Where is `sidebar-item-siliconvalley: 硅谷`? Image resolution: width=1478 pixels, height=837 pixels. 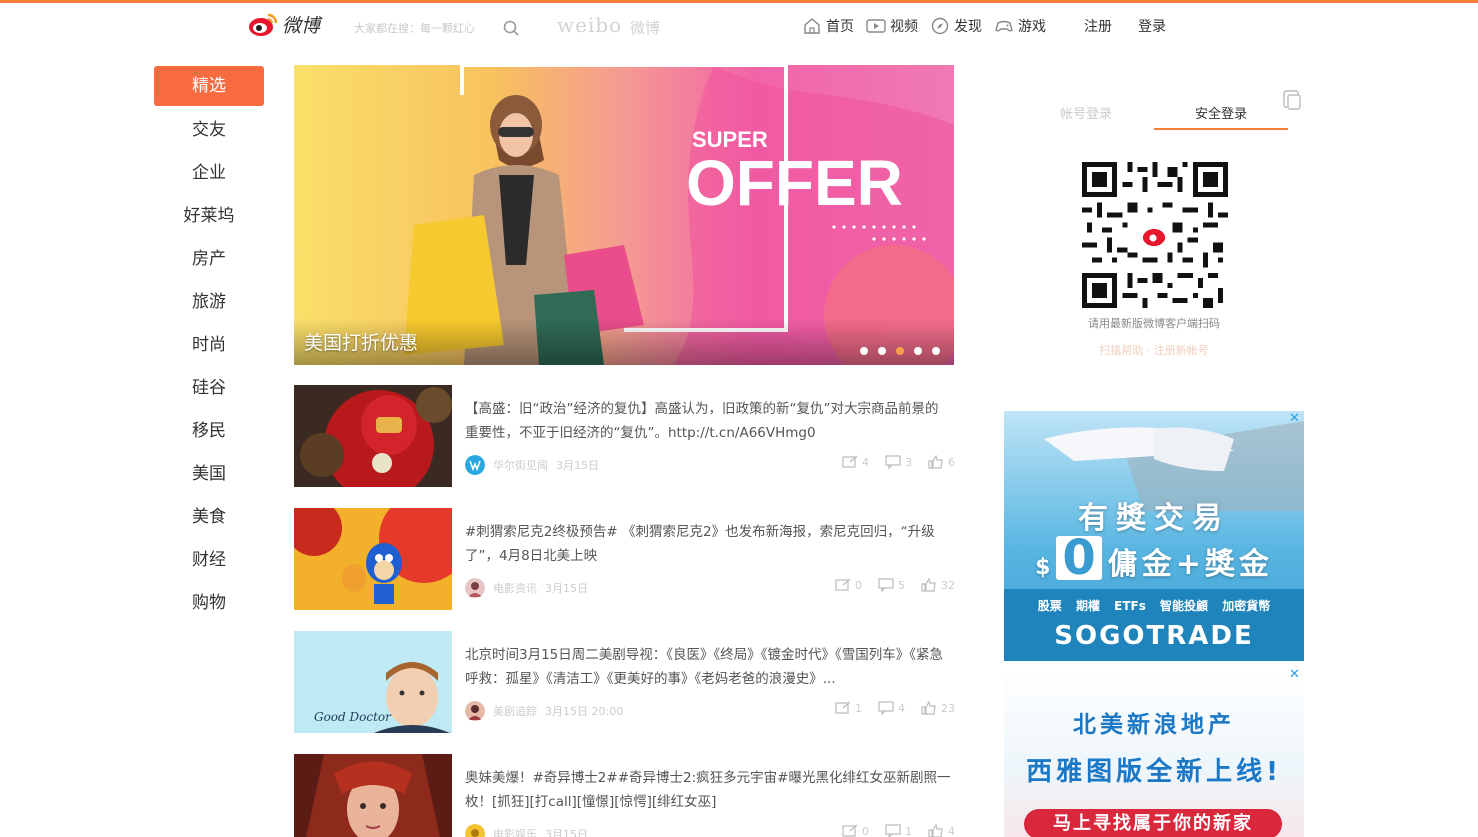 sidebar-item-siliconvalley: 硅谷 is located at coordinates (209, 388).